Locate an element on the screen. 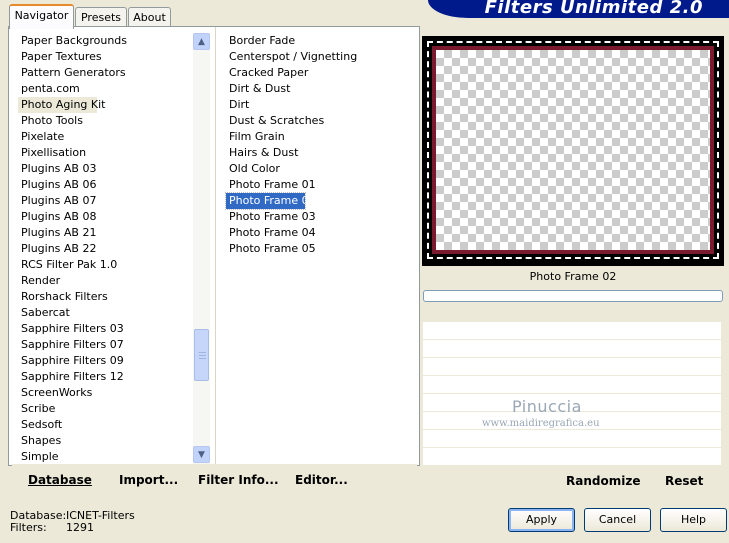 This screenshot has height=543, width=729. preview-filter-name: Photo Frame 02 is located at coordinates (573, 276).